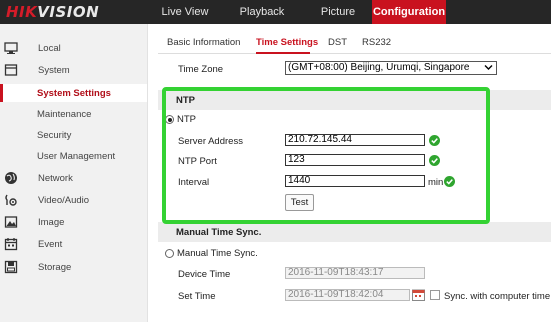 The height and width of the screenshot is (322, 551). What do you see at coordinates (11, 200) in the screenshot?
I see `video-audio-icon` at bounding box center [11, 200].